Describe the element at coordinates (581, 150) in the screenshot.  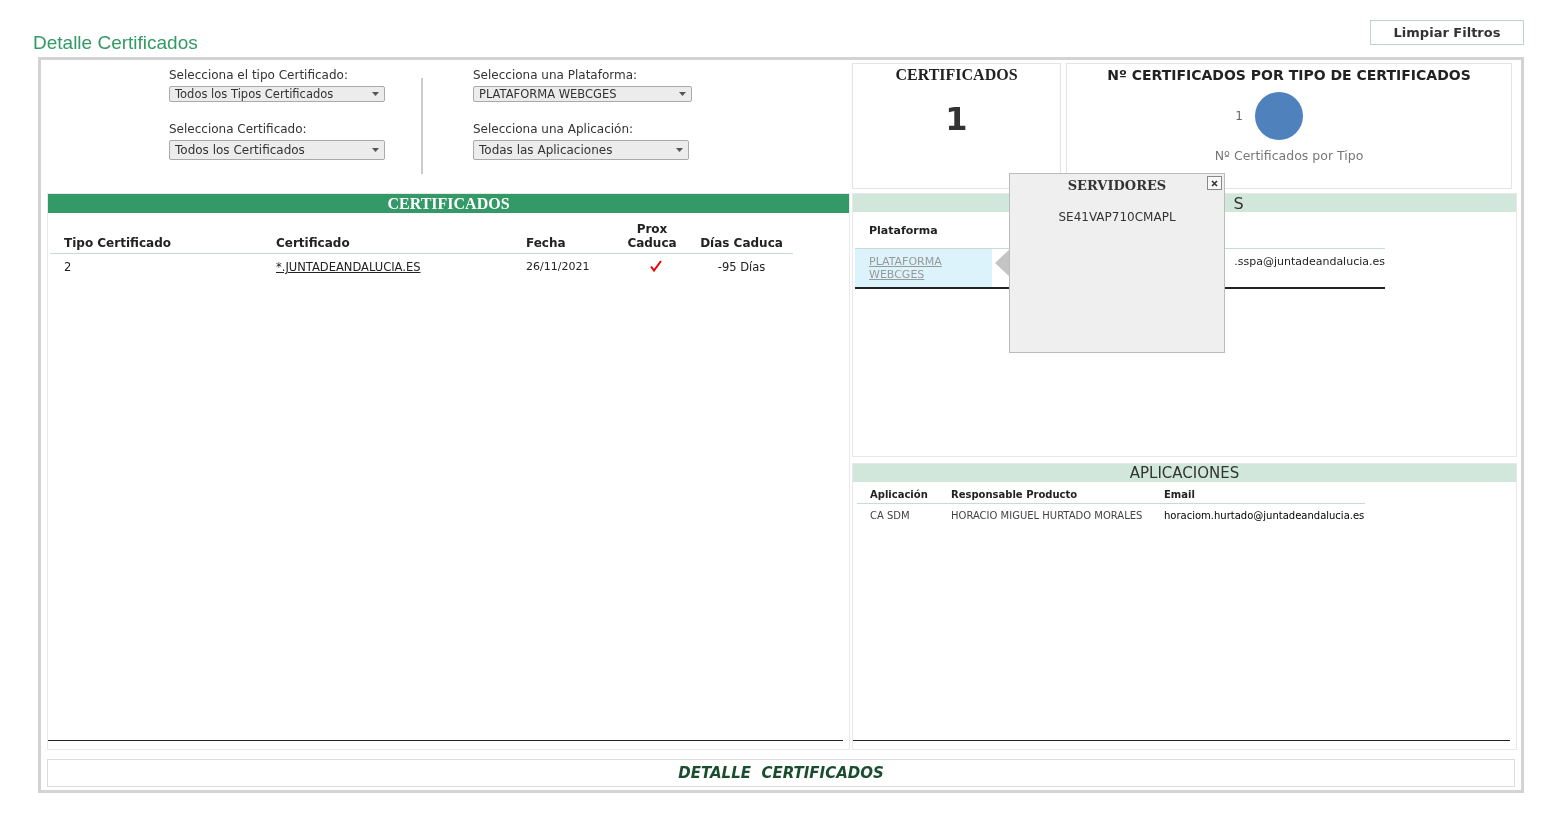
I see `filter-dropdown: Todas las Aplicaciones` at that location.